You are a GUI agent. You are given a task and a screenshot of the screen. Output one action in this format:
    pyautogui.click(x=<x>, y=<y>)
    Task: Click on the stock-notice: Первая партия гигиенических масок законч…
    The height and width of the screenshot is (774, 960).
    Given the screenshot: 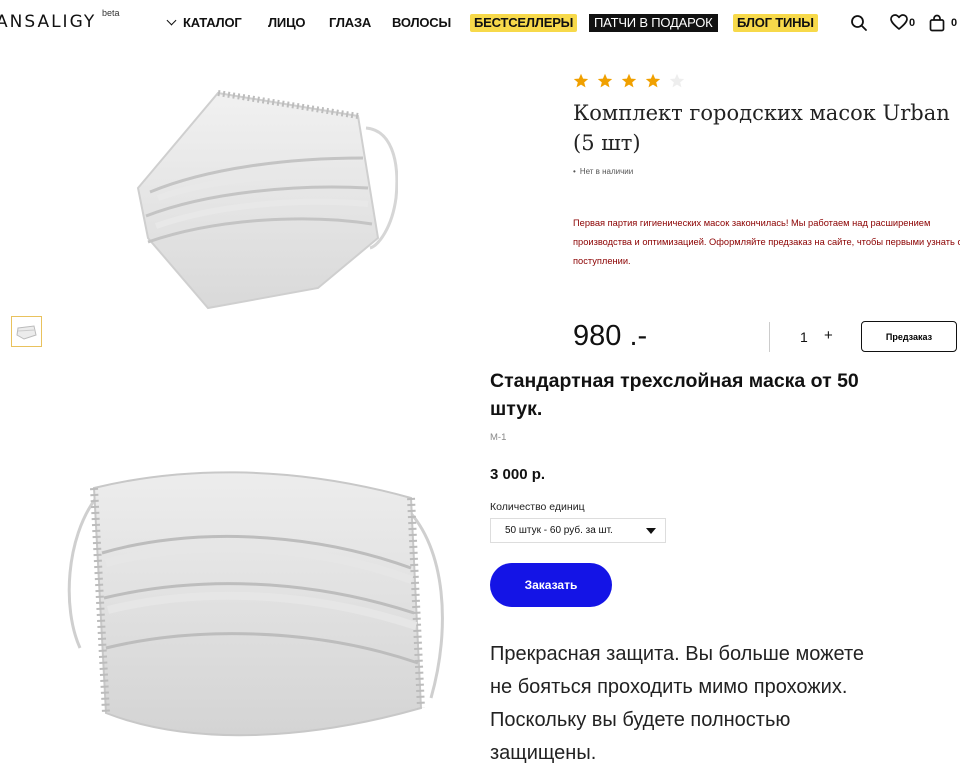 What is the action you would take?
    pyautogui.click(x=766, y=242)
    